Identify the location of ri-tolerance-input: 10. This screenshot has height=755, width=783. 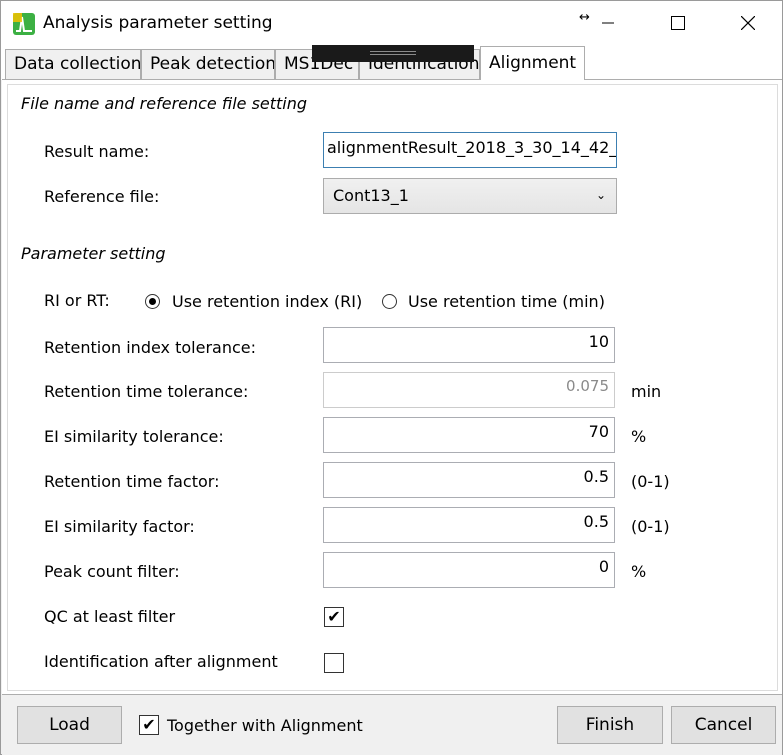
(469, 345).